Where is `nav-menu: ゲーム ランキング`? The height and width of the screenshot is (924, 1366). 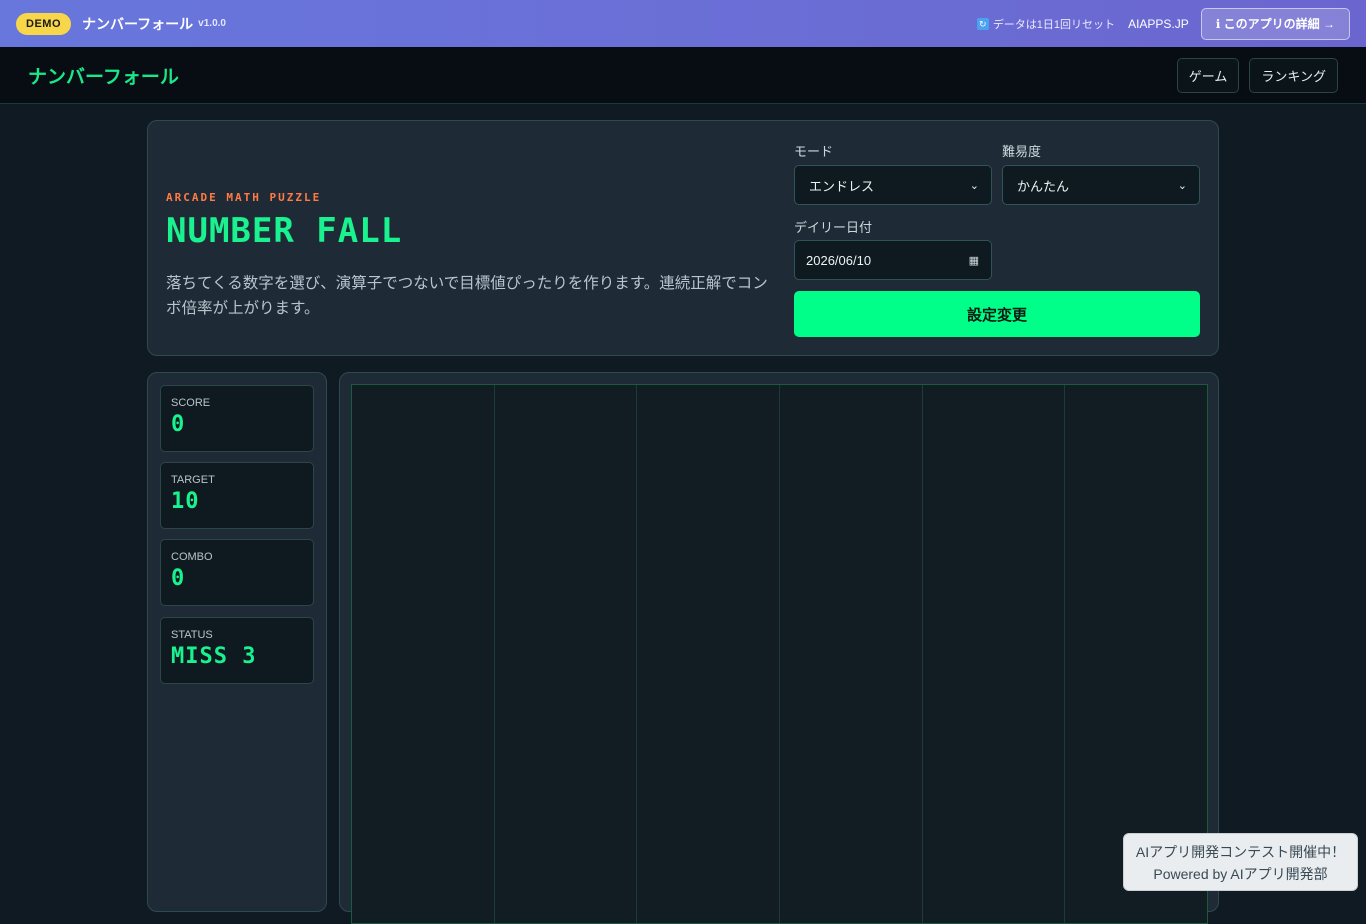 nav-menu: ゲーム ランキング is located at coordinates (1257, 75).